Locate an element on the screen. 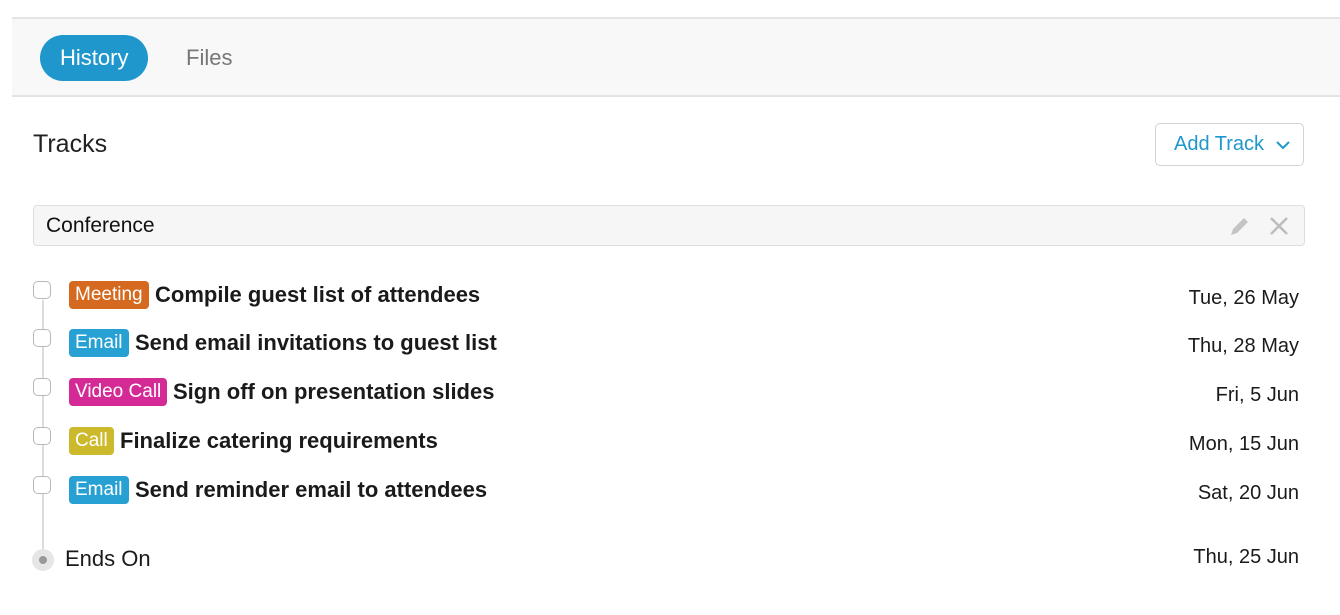  task-title: Compile guest list of attendees is located at coordinates (317, 295).